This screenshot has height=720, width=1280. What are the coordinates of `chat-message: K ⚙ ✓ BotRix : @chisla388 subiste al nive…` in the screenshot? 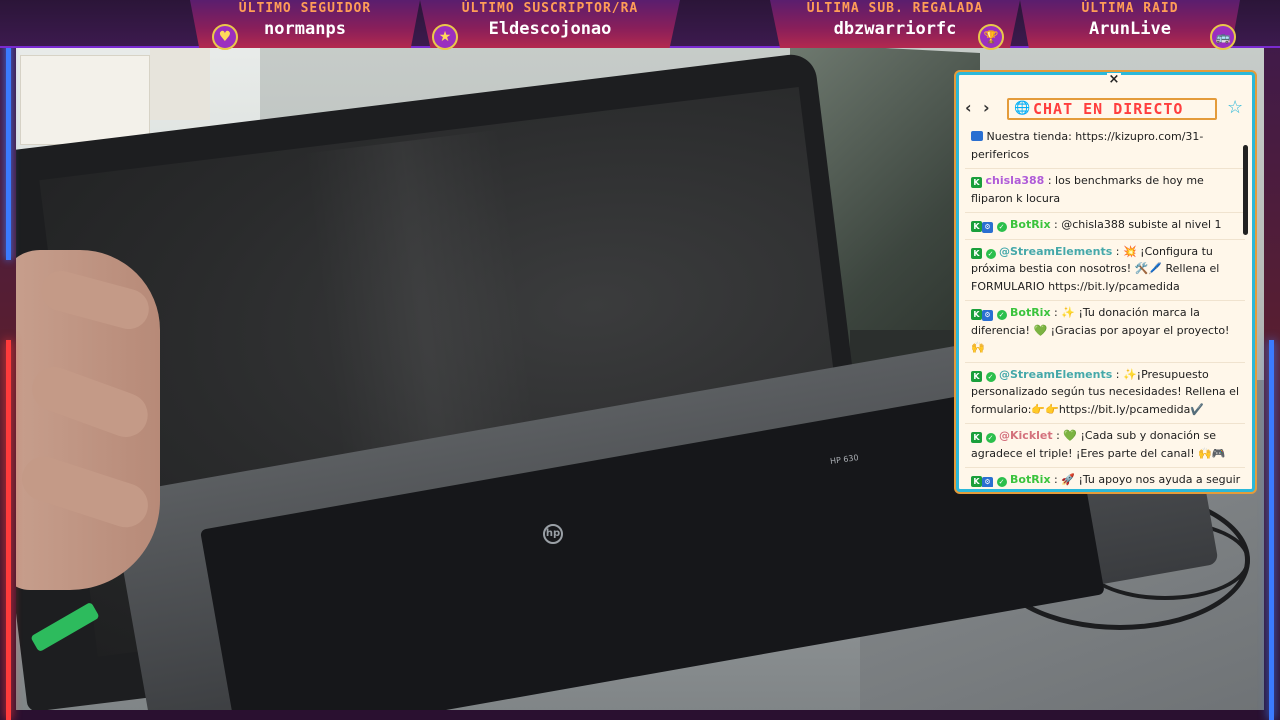 It's located at (1105, 226).